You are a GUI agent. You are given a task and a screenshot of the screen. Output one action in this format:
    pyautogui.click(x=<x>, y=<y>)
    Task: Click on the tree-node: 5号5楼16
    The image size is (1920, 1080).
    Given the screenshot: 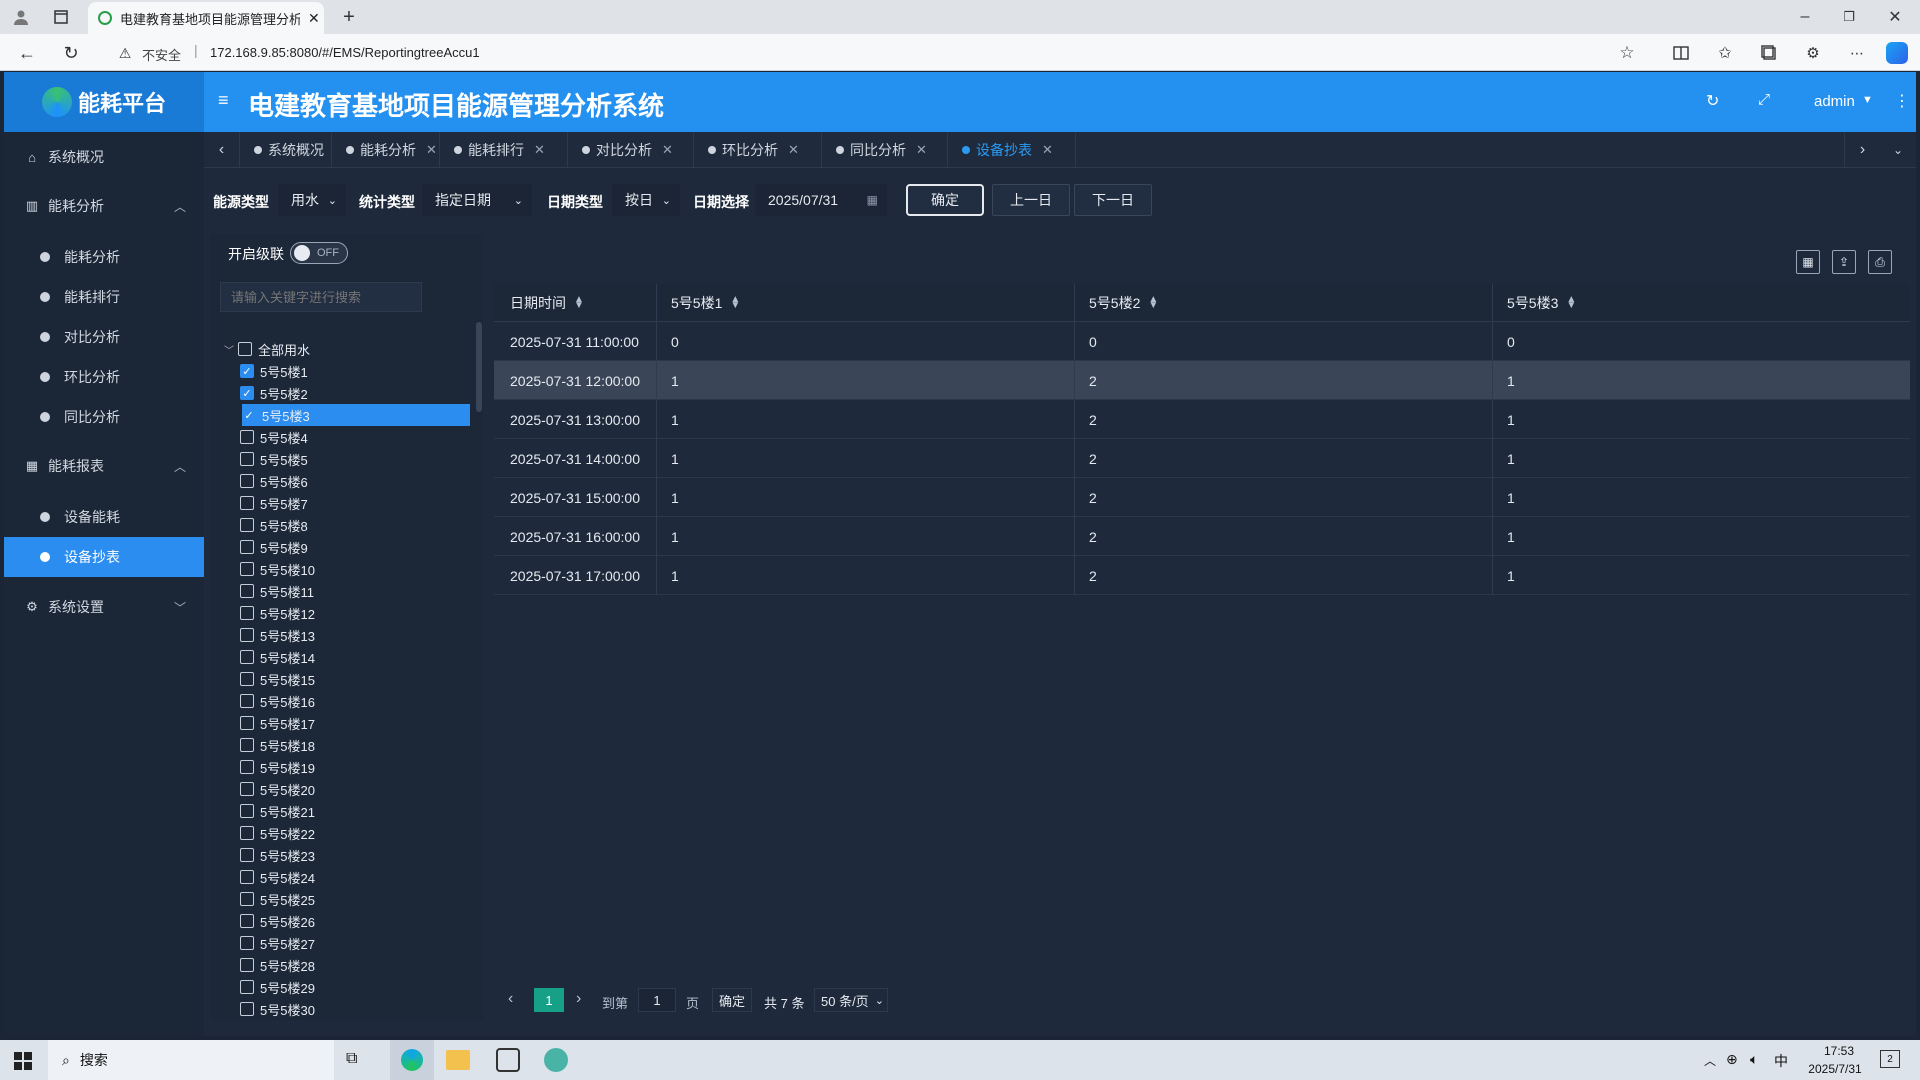 What is the action you would take?
    pyautogui.click(x=277, y=701)
    